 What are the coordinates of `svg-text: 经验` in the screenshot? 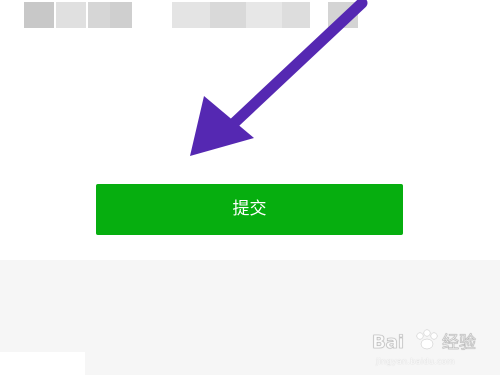 It's located at (459, 343).